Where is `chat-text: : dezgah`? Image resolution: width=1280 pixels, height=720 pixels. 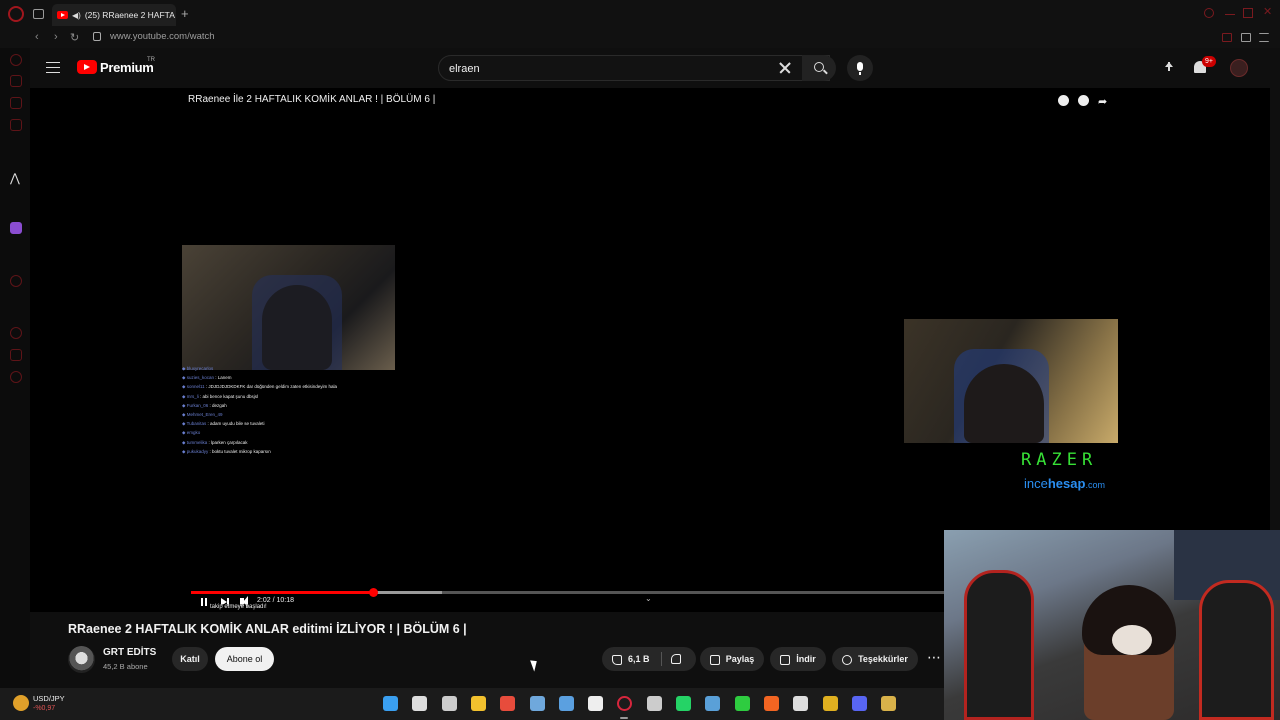 chat-text: : dezgah is located at coordinates (217, 405).